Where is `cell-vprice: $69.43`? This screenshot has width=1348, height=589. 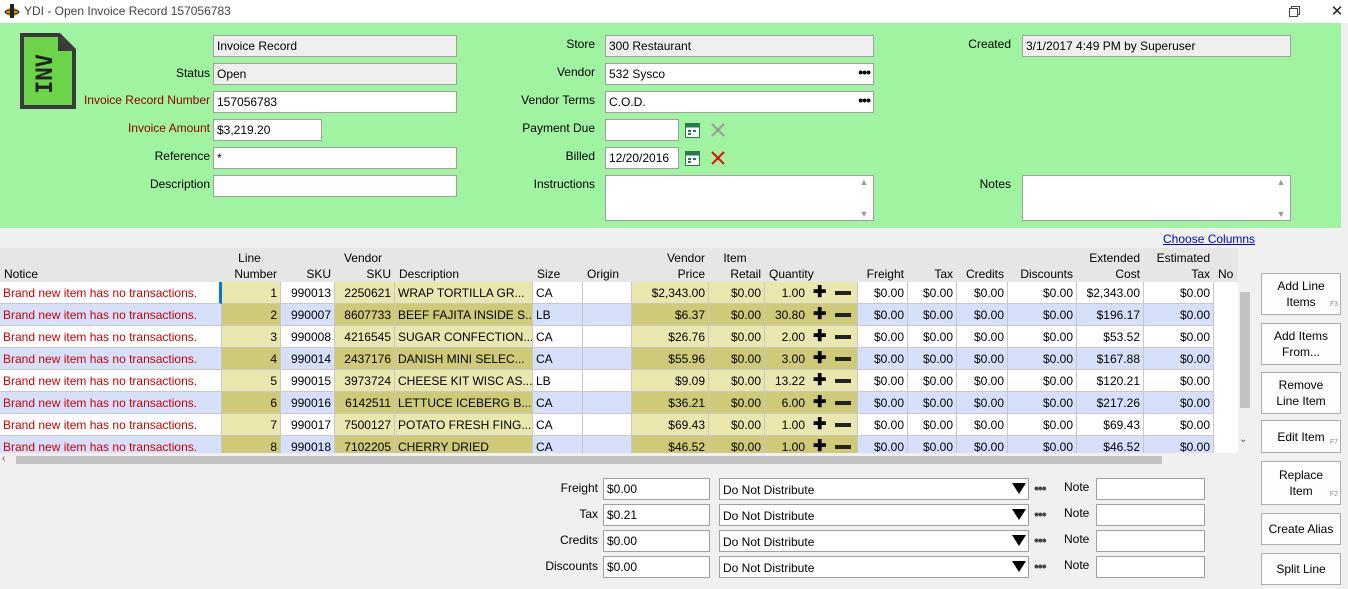
cell-vprice: $69.43 is located at coordinates (670, 425).